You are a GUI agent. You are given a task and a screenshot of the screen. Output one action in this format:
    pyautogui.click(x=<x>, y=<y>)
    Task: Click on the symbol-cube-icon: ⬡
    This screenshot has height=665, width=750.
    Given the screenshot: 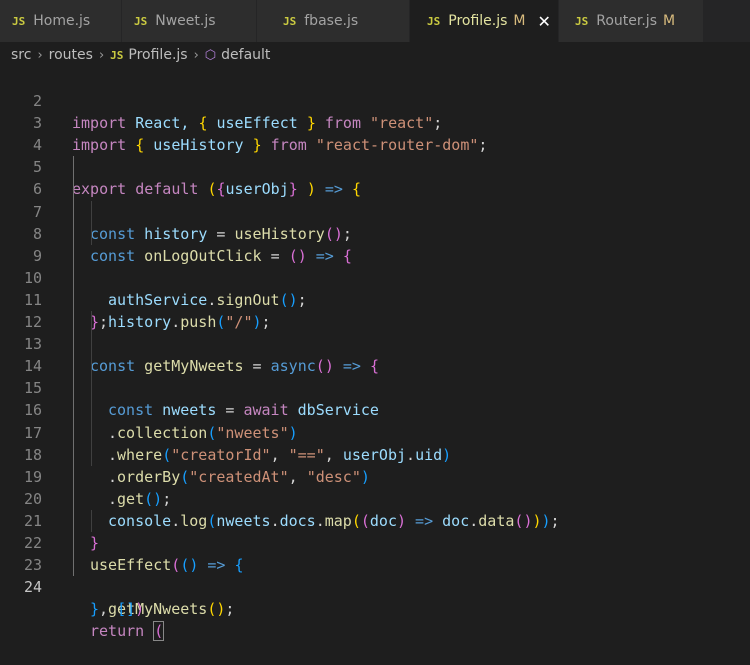 What is the action you would take?
    pyautogui.click(x=210, y=55)
    